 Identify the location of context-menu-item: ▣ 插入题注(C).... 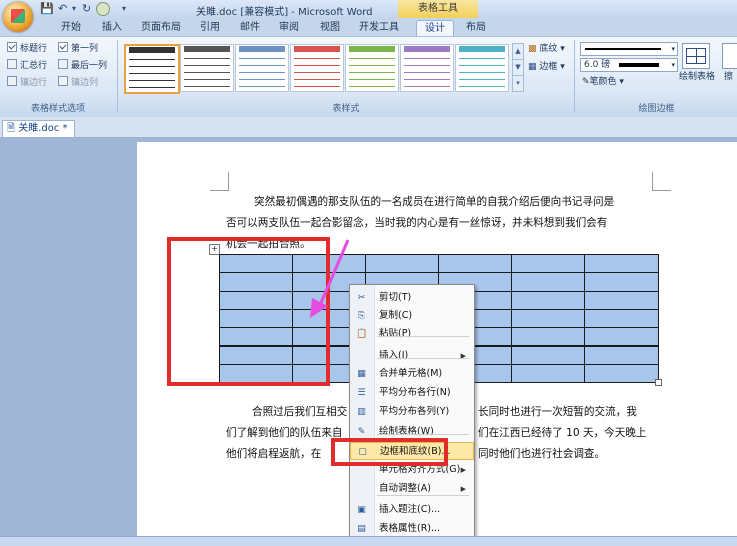
(412, 510).